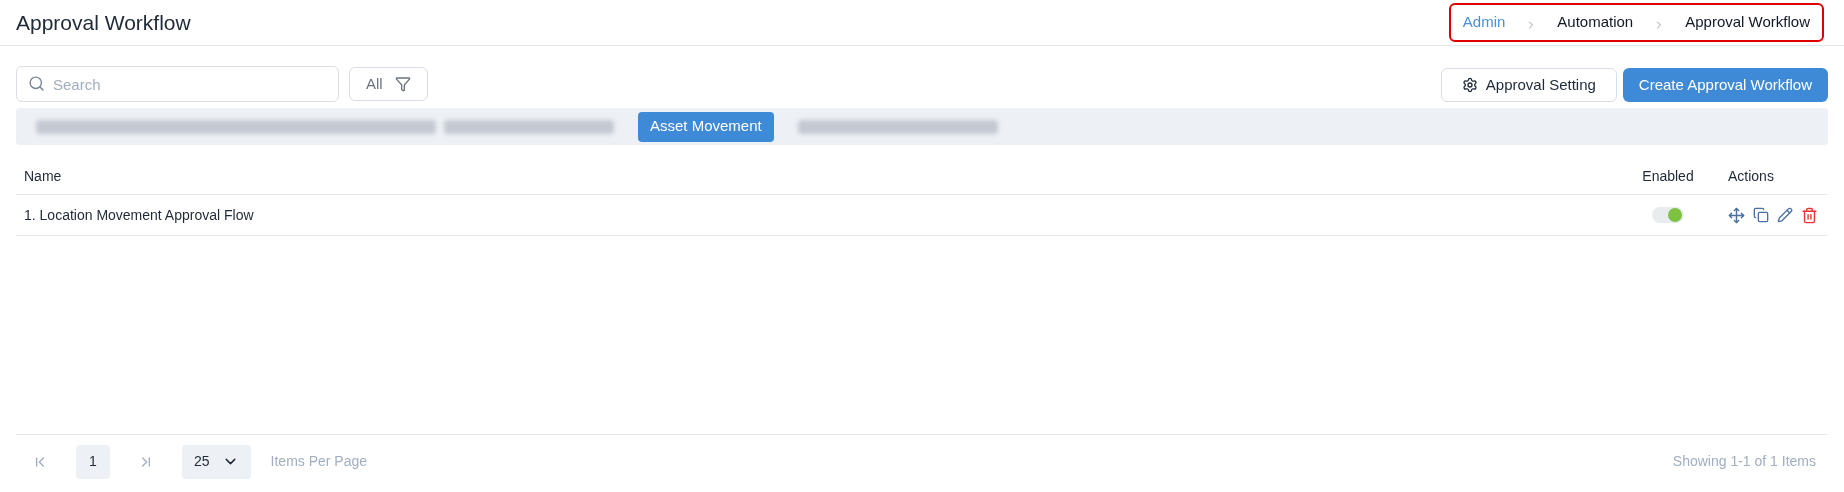  Describe the element at coordinates (1761, 215) in the screenshot. I see `copy-icon` at that location.